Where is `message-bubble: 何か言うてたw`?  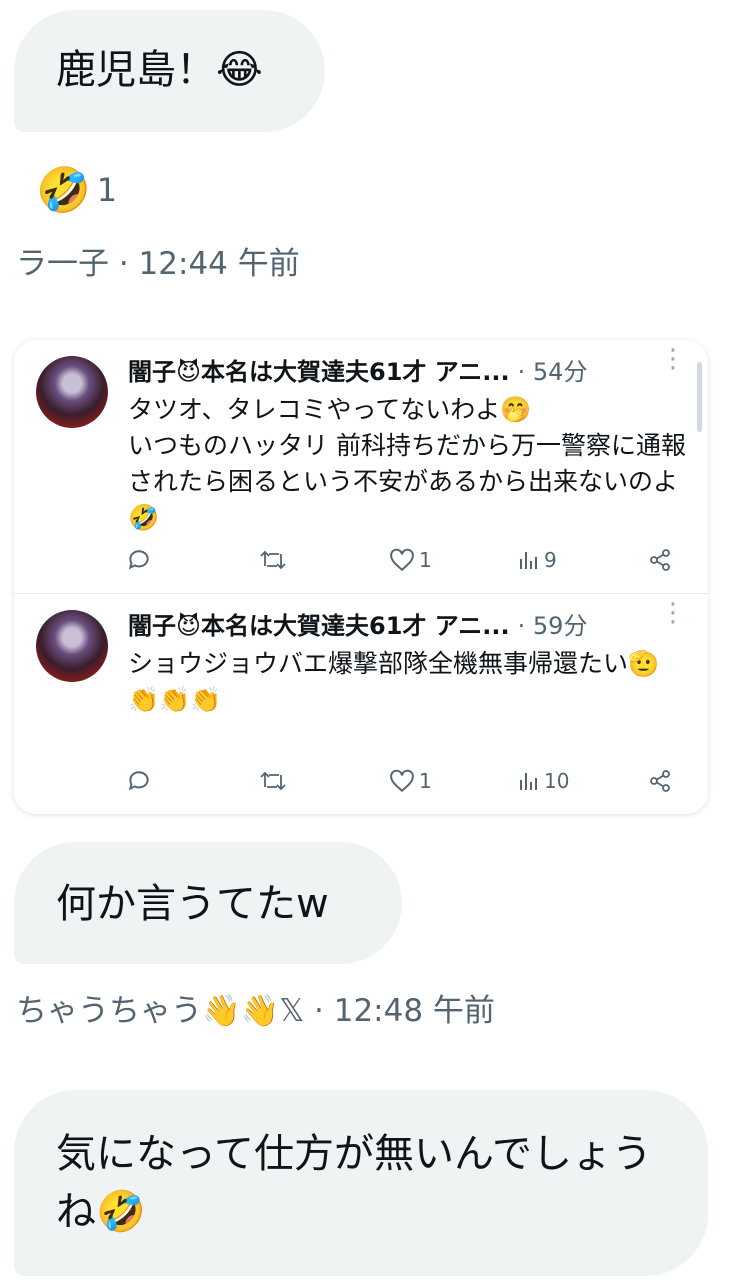
message-bubble: 何か言うてたw is located at coordinates (208, 903).